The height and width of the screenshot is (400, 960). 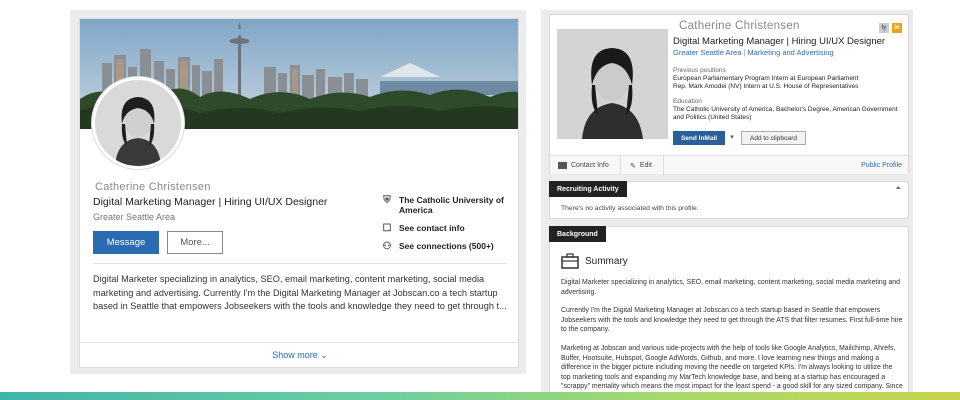 What do you see at coordinates (432, 228) in the screenshot?
I see `contact-info-label: See contact info` at bounding box center [432, 228].